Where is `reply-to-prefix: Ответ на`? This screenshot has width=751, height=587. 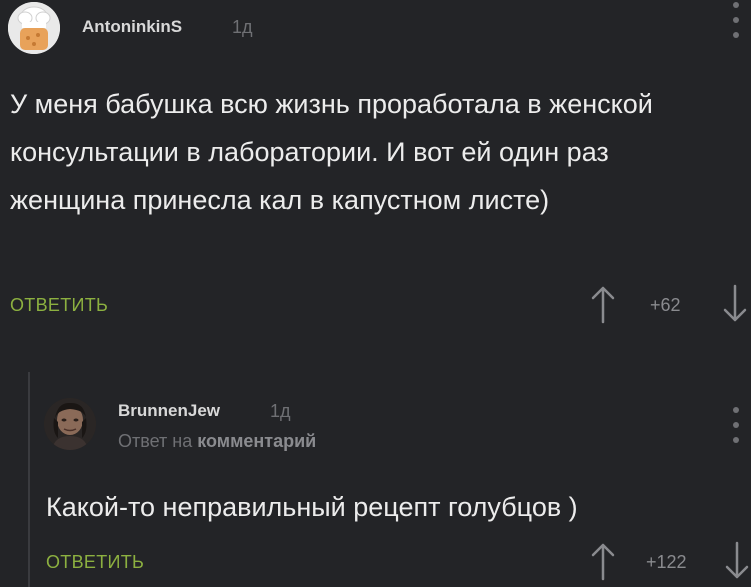 reply-to-prefix: Ответ на is located at coordinates (155, 441).